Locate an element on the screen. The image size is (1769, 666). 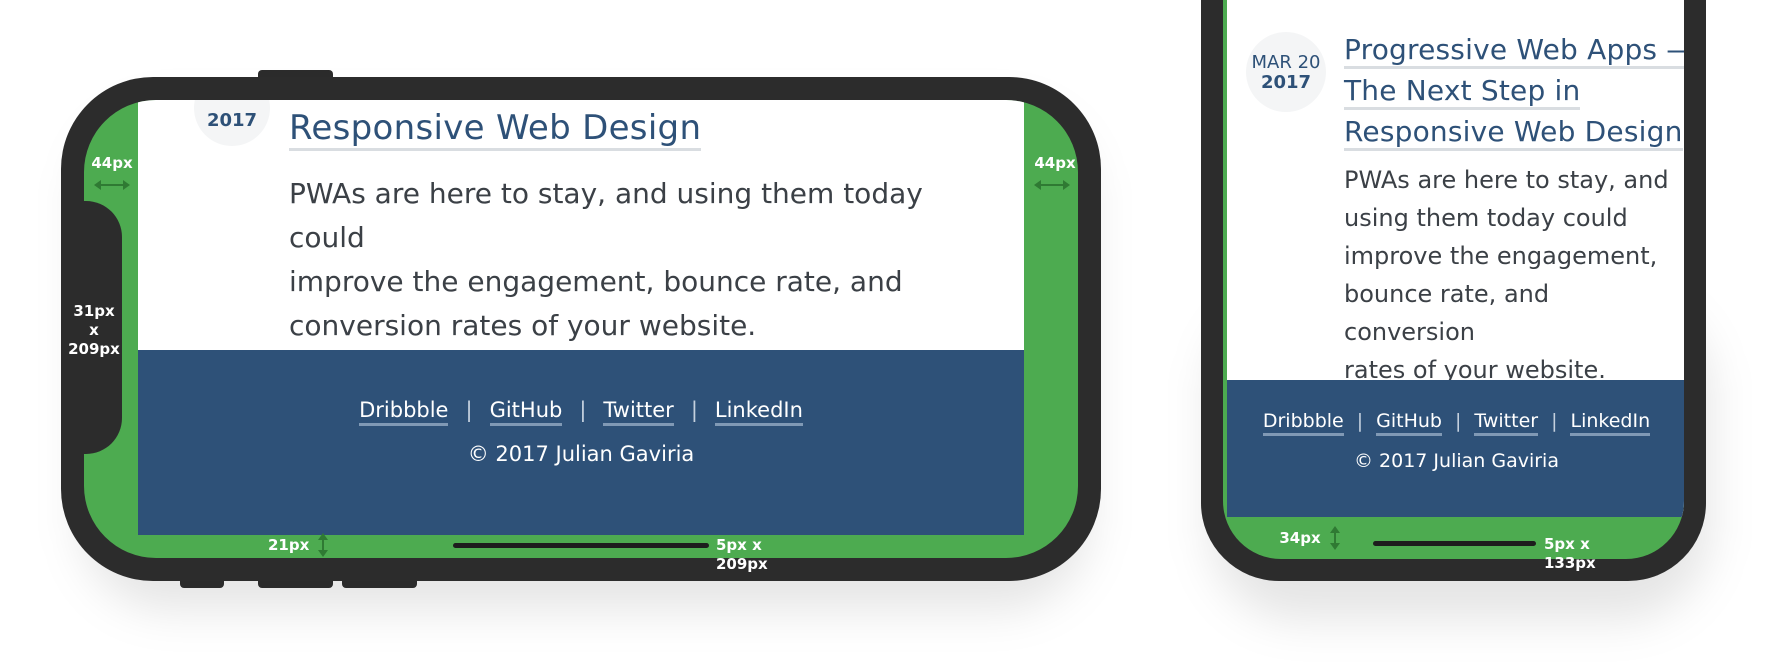
annotation-left-inset: 44px is located at coordinates (112, 163).